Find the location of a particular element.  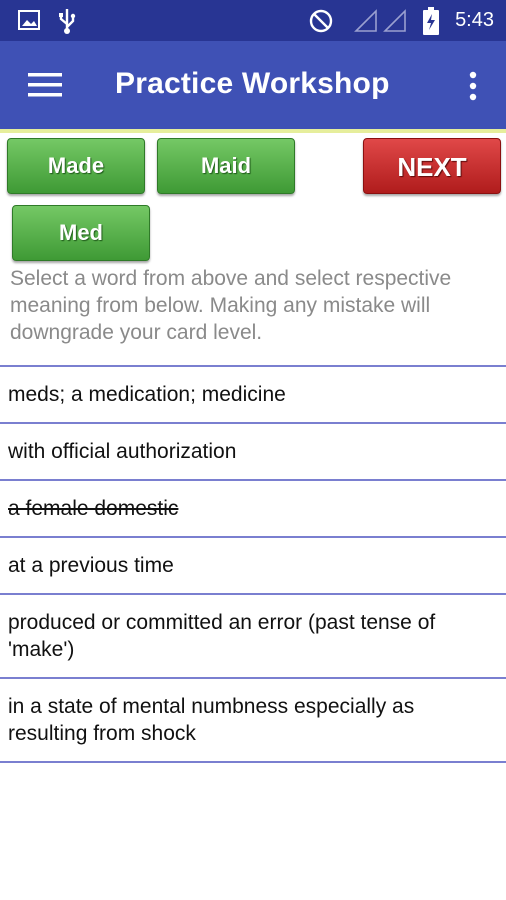

word-button-made: Made is located at coordinates (76, 166).